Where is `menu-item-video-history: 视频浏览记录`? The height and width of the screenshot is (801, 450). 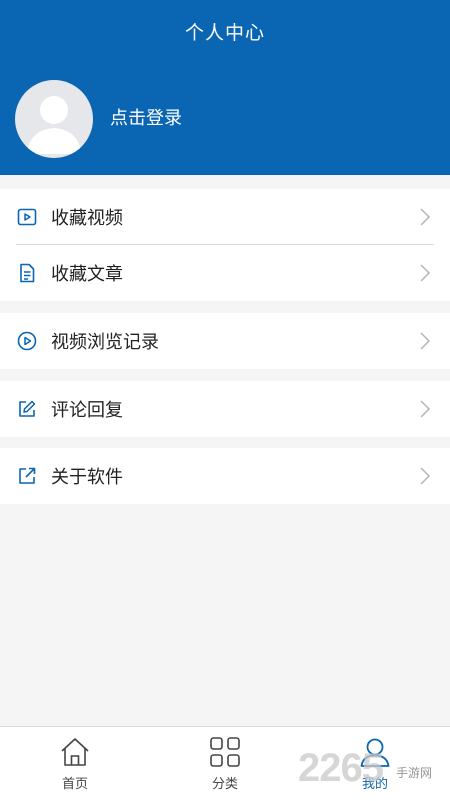
menu-item-video-history: 视频浏览记录 is located at coordinates (225, 341).